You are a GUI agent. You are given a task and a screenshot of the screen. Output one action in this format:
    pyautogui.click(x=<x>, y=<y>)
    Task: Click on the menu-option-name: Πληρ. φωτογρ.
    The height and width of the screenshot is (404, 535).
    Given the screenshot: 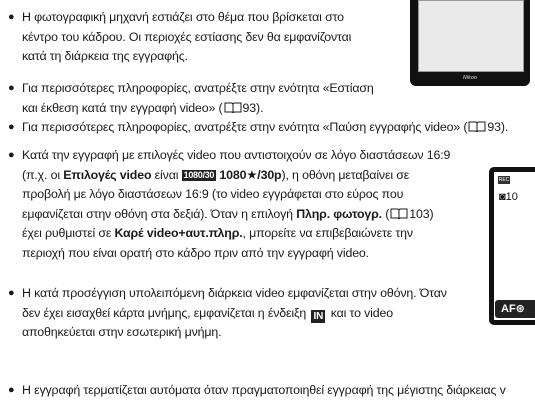 What is the action you would take?
    pyautogui.click(x=339, y=213)
    